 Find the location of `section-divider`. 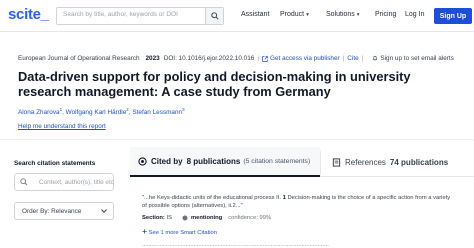

section-divider is located at coordinates (237, 139).